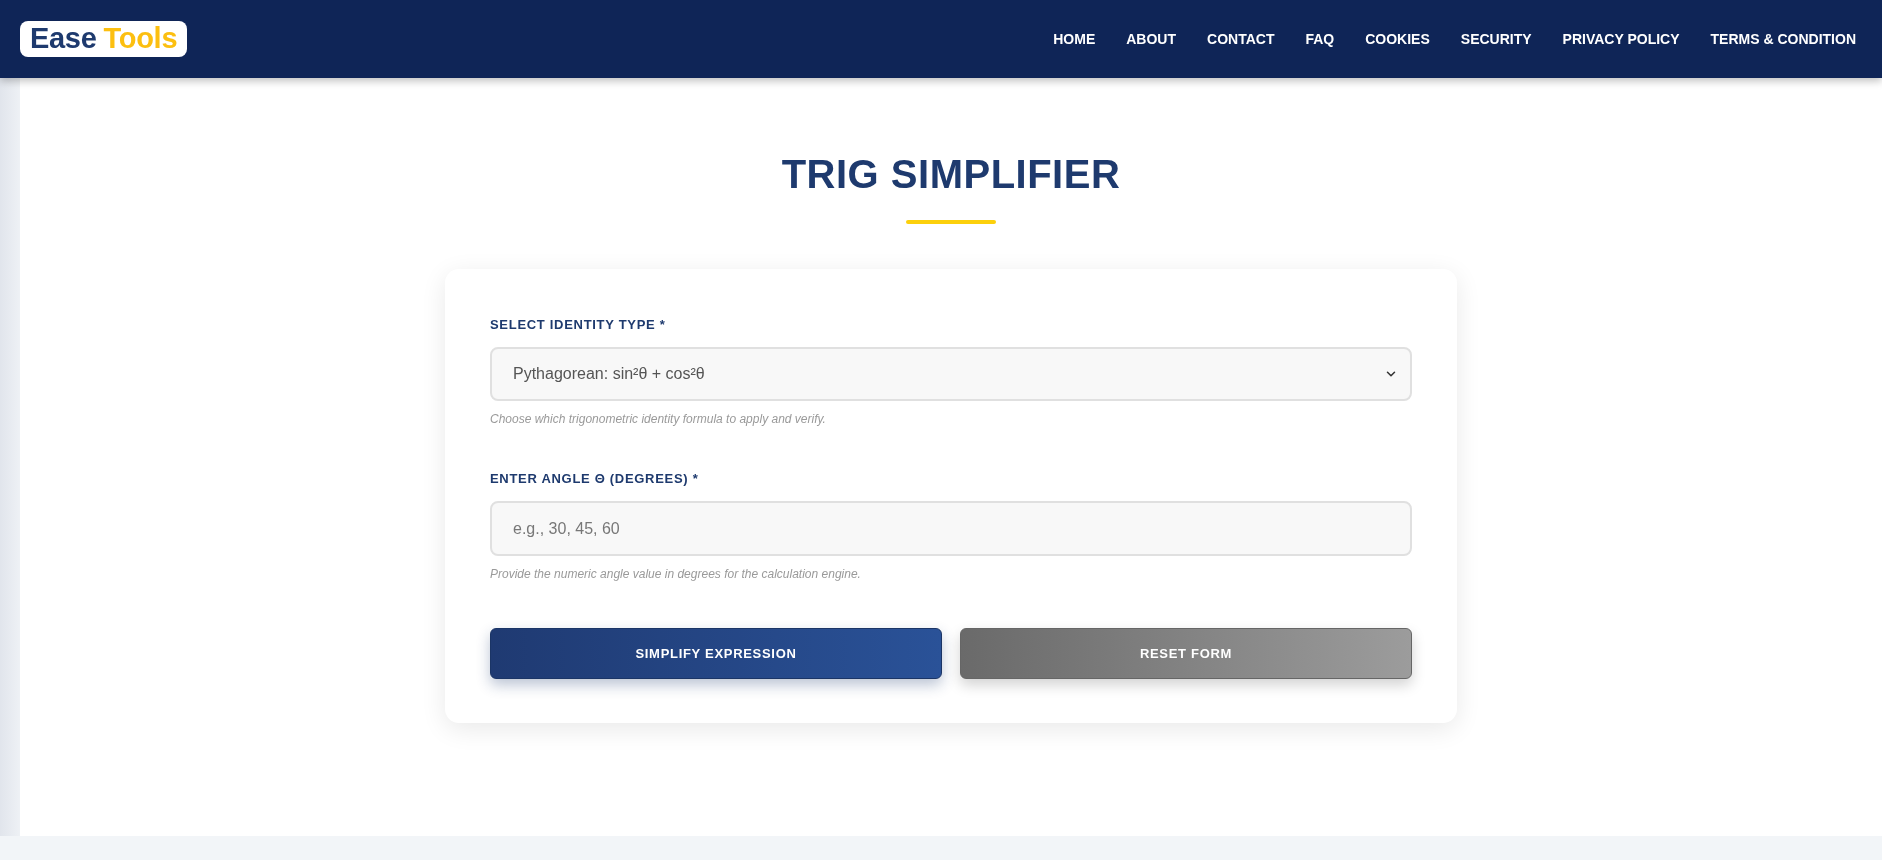 This screenshot has height=860, width=1882. What do you see at coordinates (104, 39) in the screenshot?
I see `logo: Ease Tools` at bounding box center [104, 39].